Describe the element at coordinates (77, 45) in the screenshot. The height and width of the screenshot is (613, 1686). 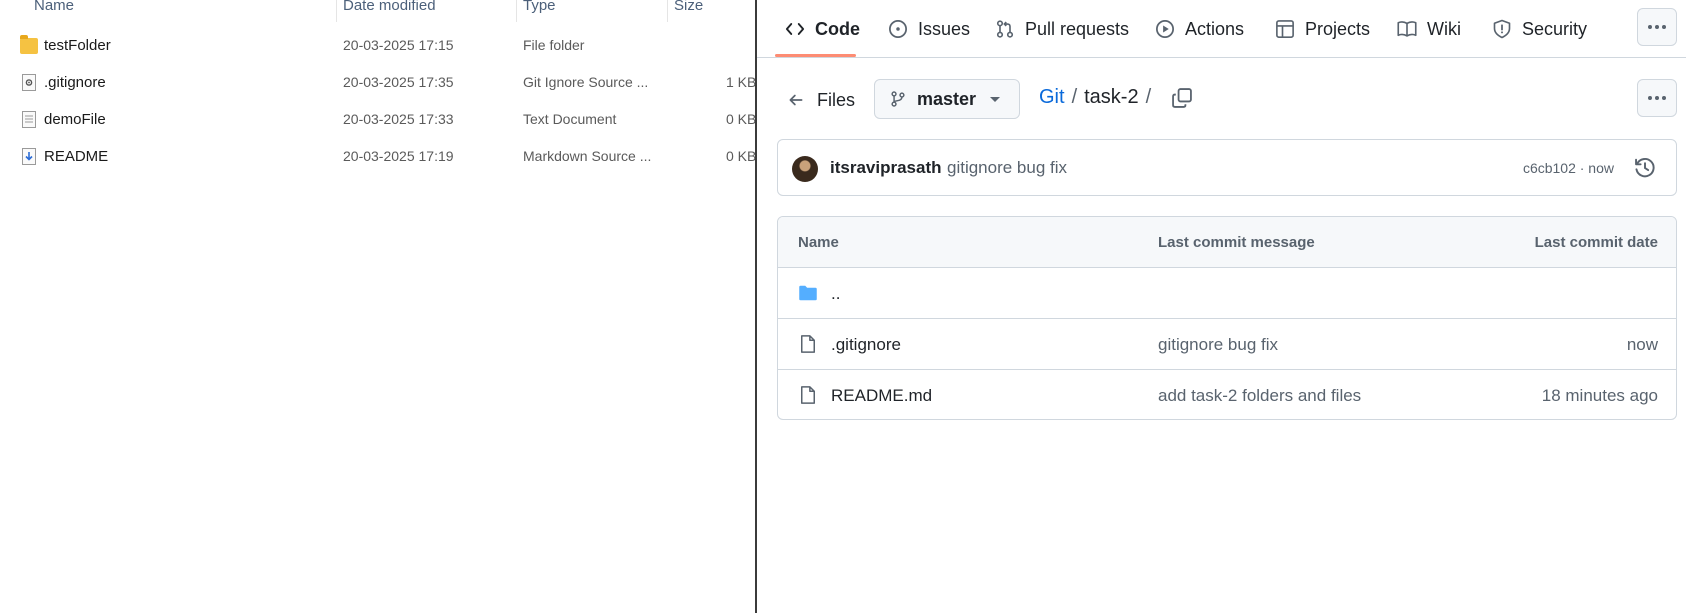
I see `file-name: testFolder` at that location.